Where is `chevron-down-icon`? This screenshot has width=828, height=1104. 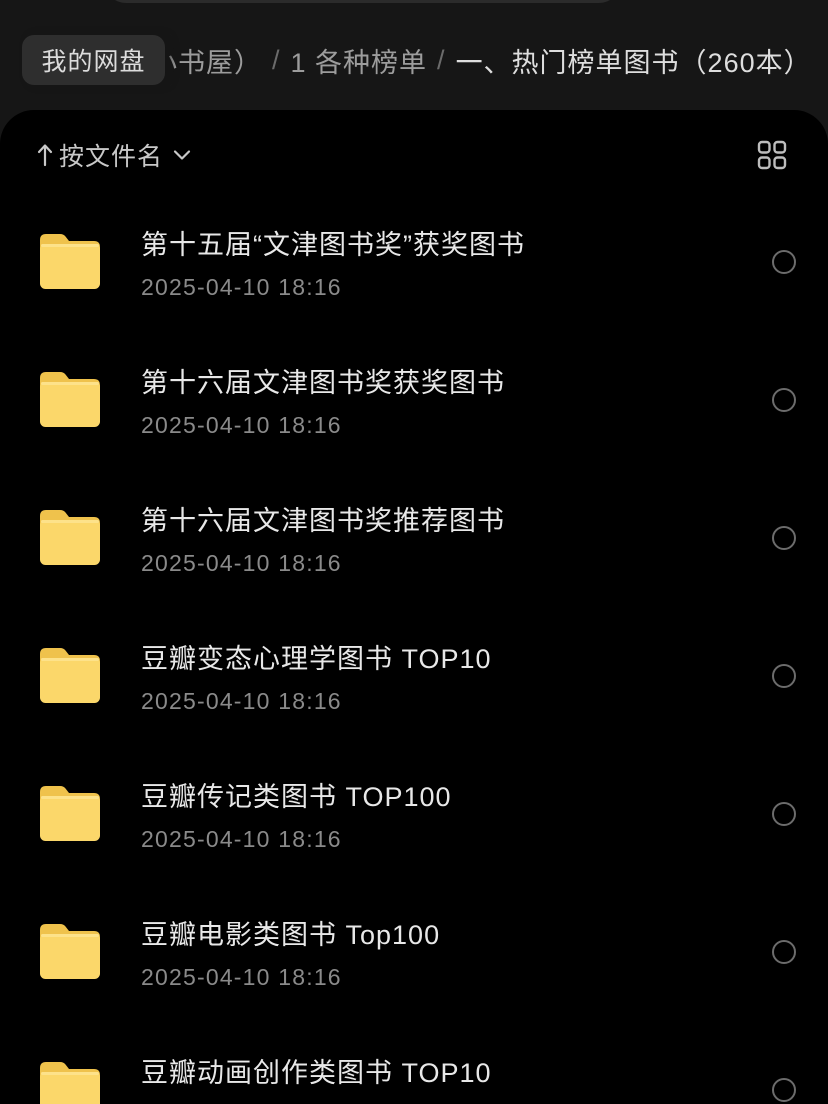 chevron-down-icon is located at coordinates (182, 155).